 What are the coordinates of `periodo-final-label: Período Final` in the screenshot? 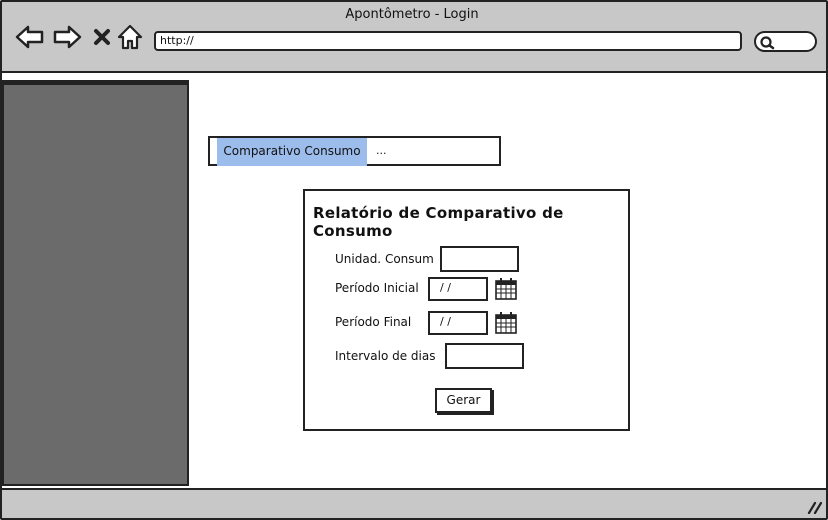 It's located at (373, 322).